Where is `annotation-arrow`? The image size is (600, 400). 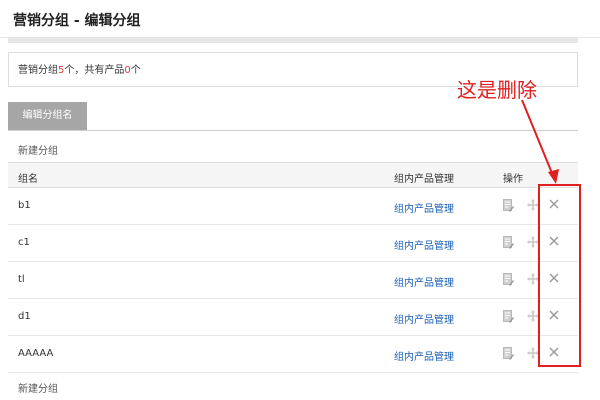
annotation-arrow is located at coordinates (540, 141).